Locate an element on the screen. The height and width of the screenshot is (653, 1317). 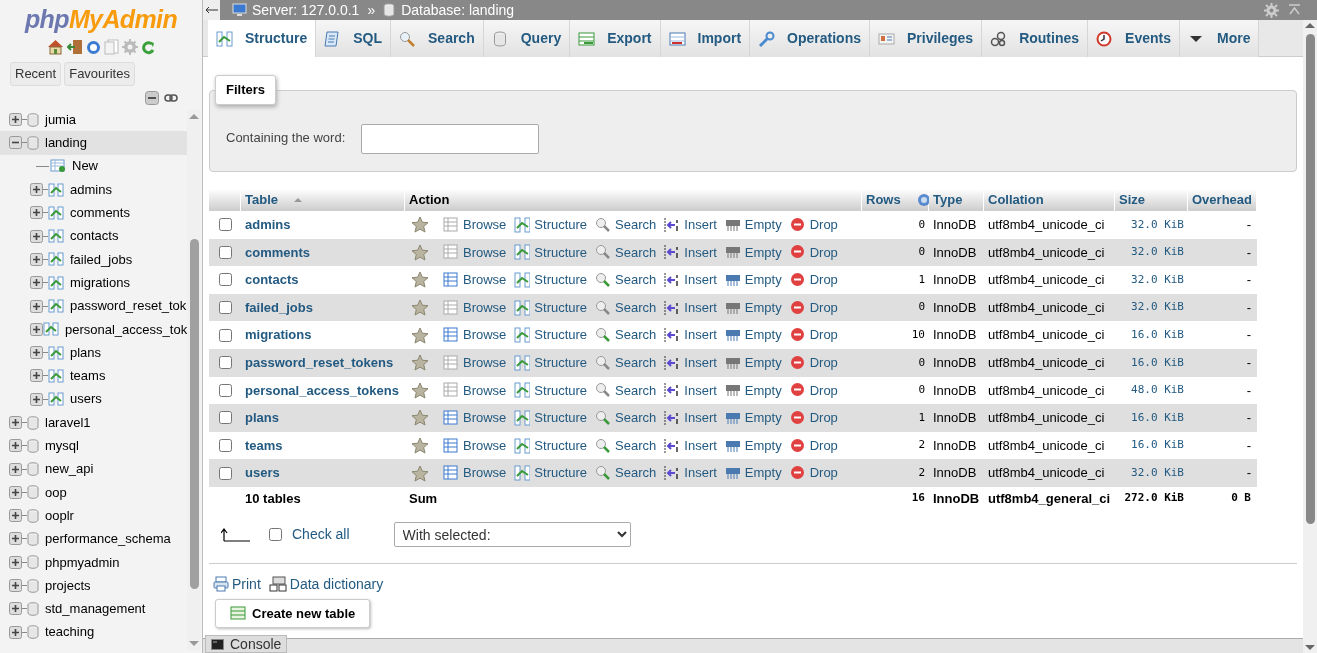
table-link: migrations is located at coordinates (100, 282).